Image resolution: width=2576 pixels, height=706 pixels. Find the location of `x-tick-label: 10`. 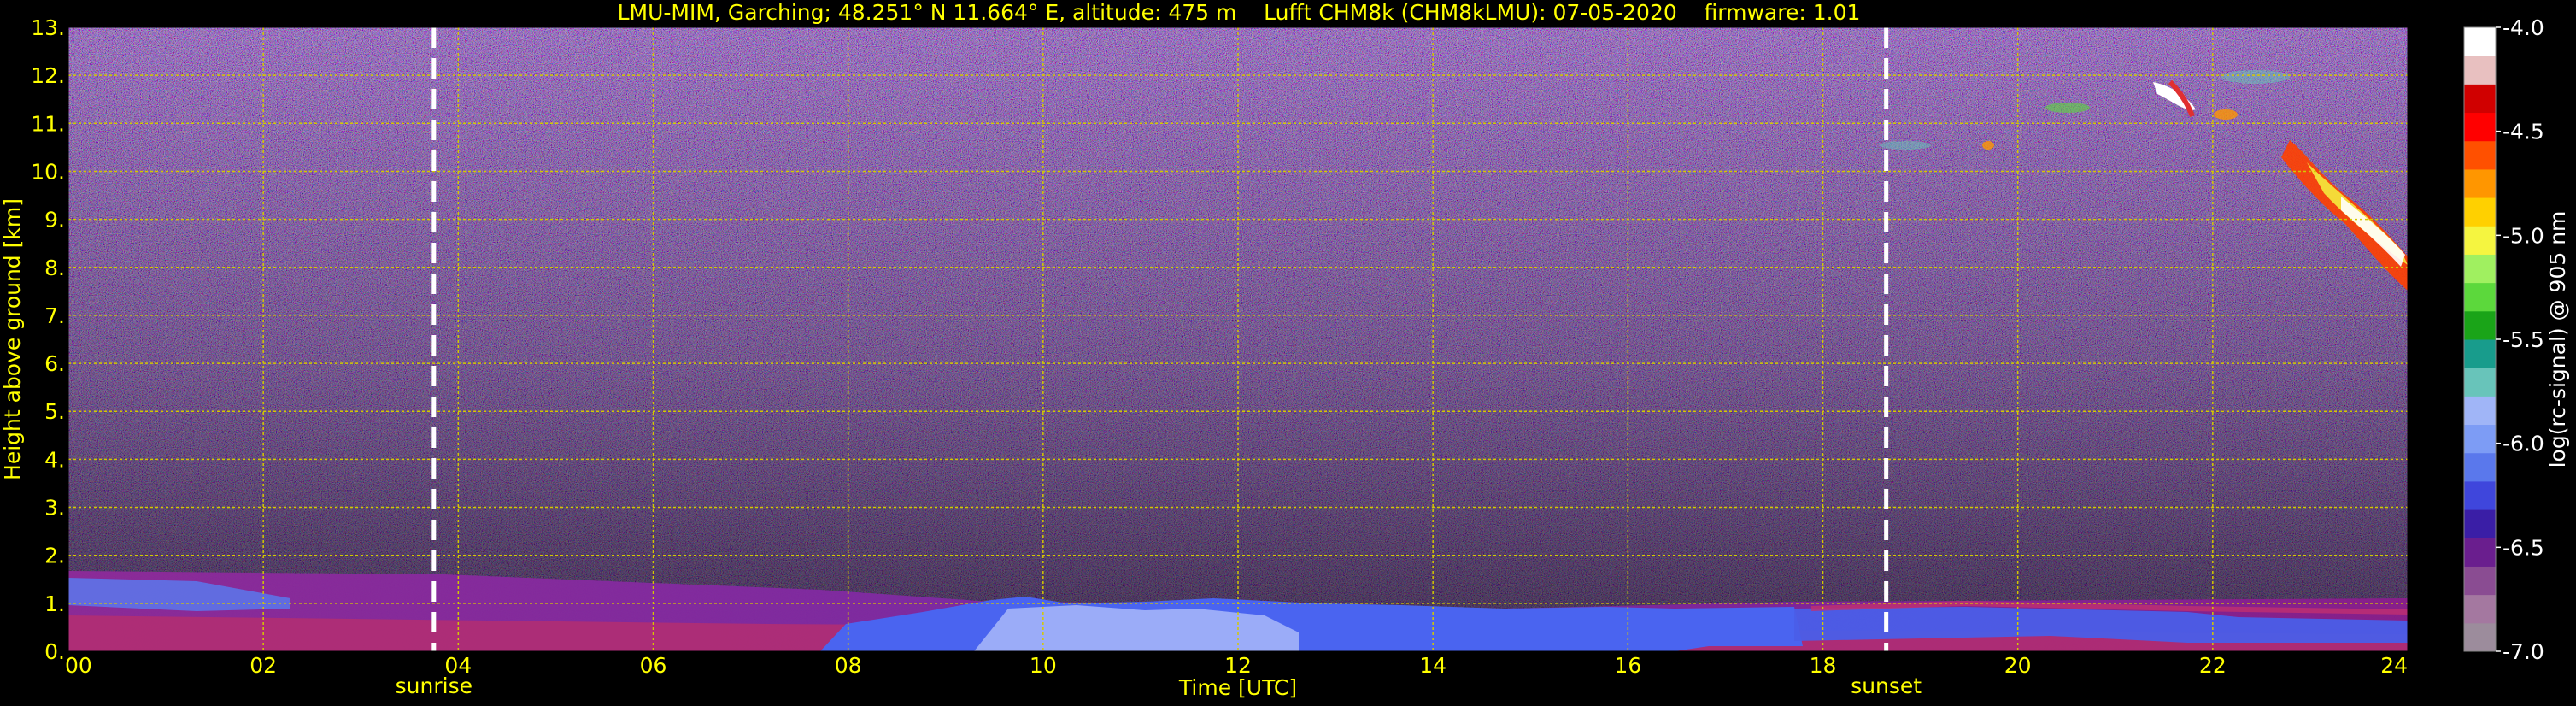

x-tick-label: 10 is located at coordinates (1043, 665).